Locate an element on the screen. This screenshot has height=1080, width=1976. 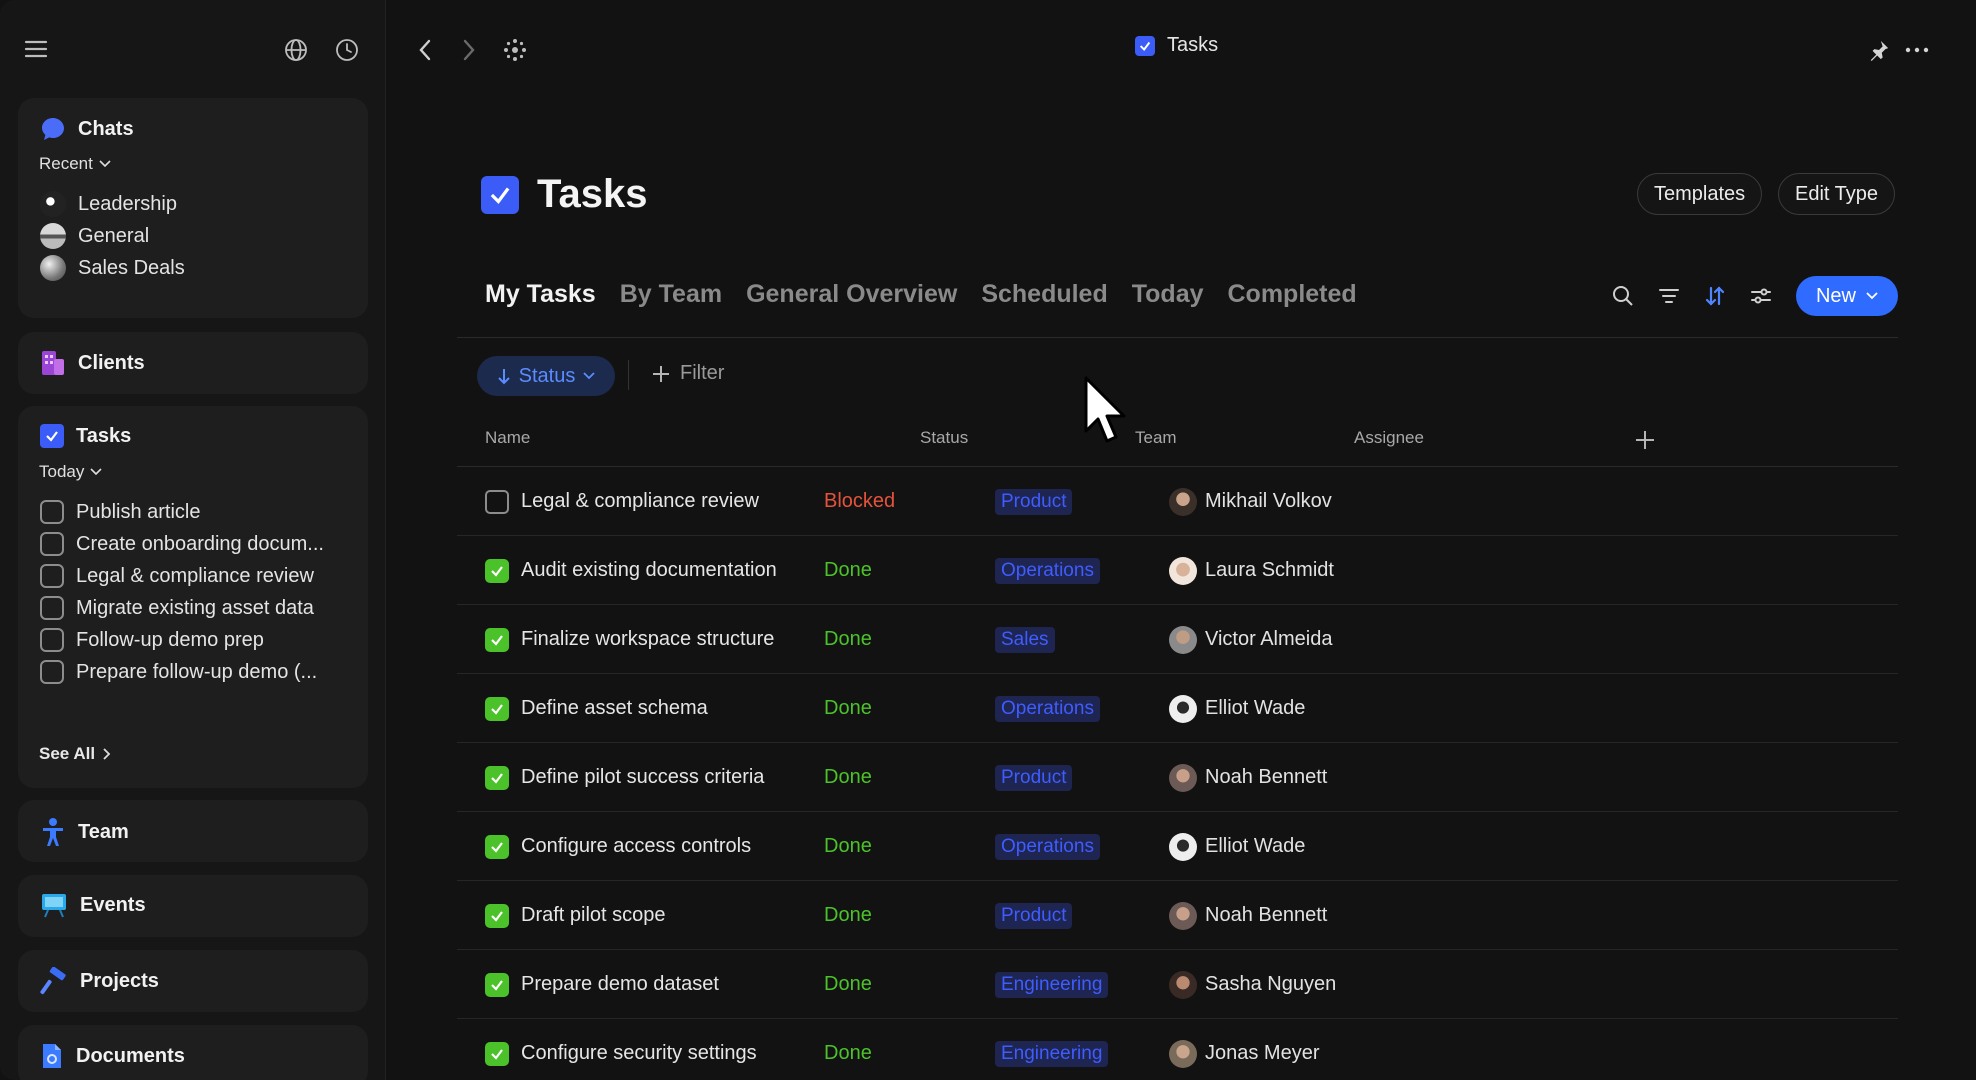
documents-card: Documents is located at coordinates (193, 1052).